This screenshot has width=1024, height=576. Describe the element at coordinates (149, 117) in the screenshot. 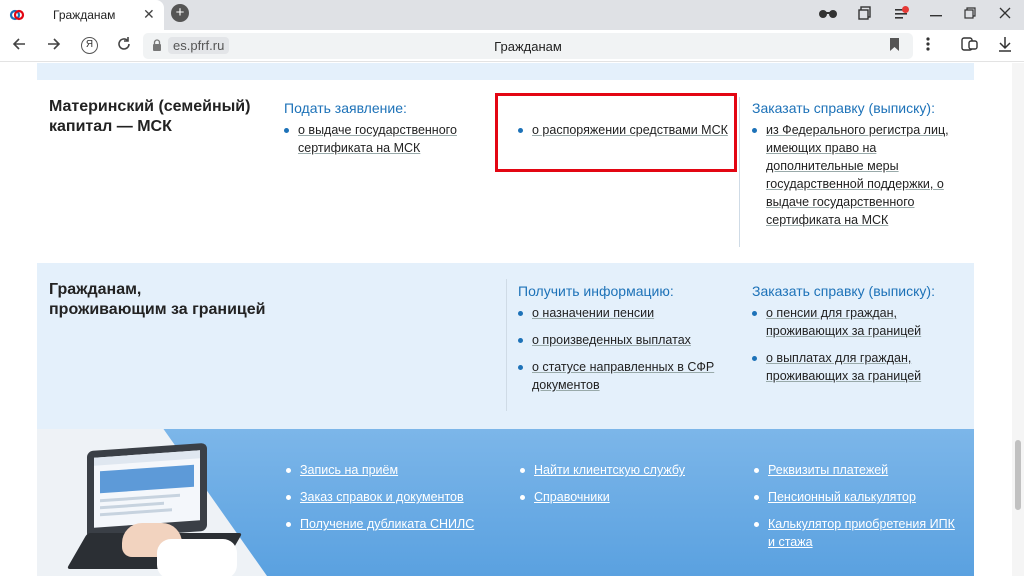

I see `section-title: Материнский (семейный) капитал — МСК` at that location.